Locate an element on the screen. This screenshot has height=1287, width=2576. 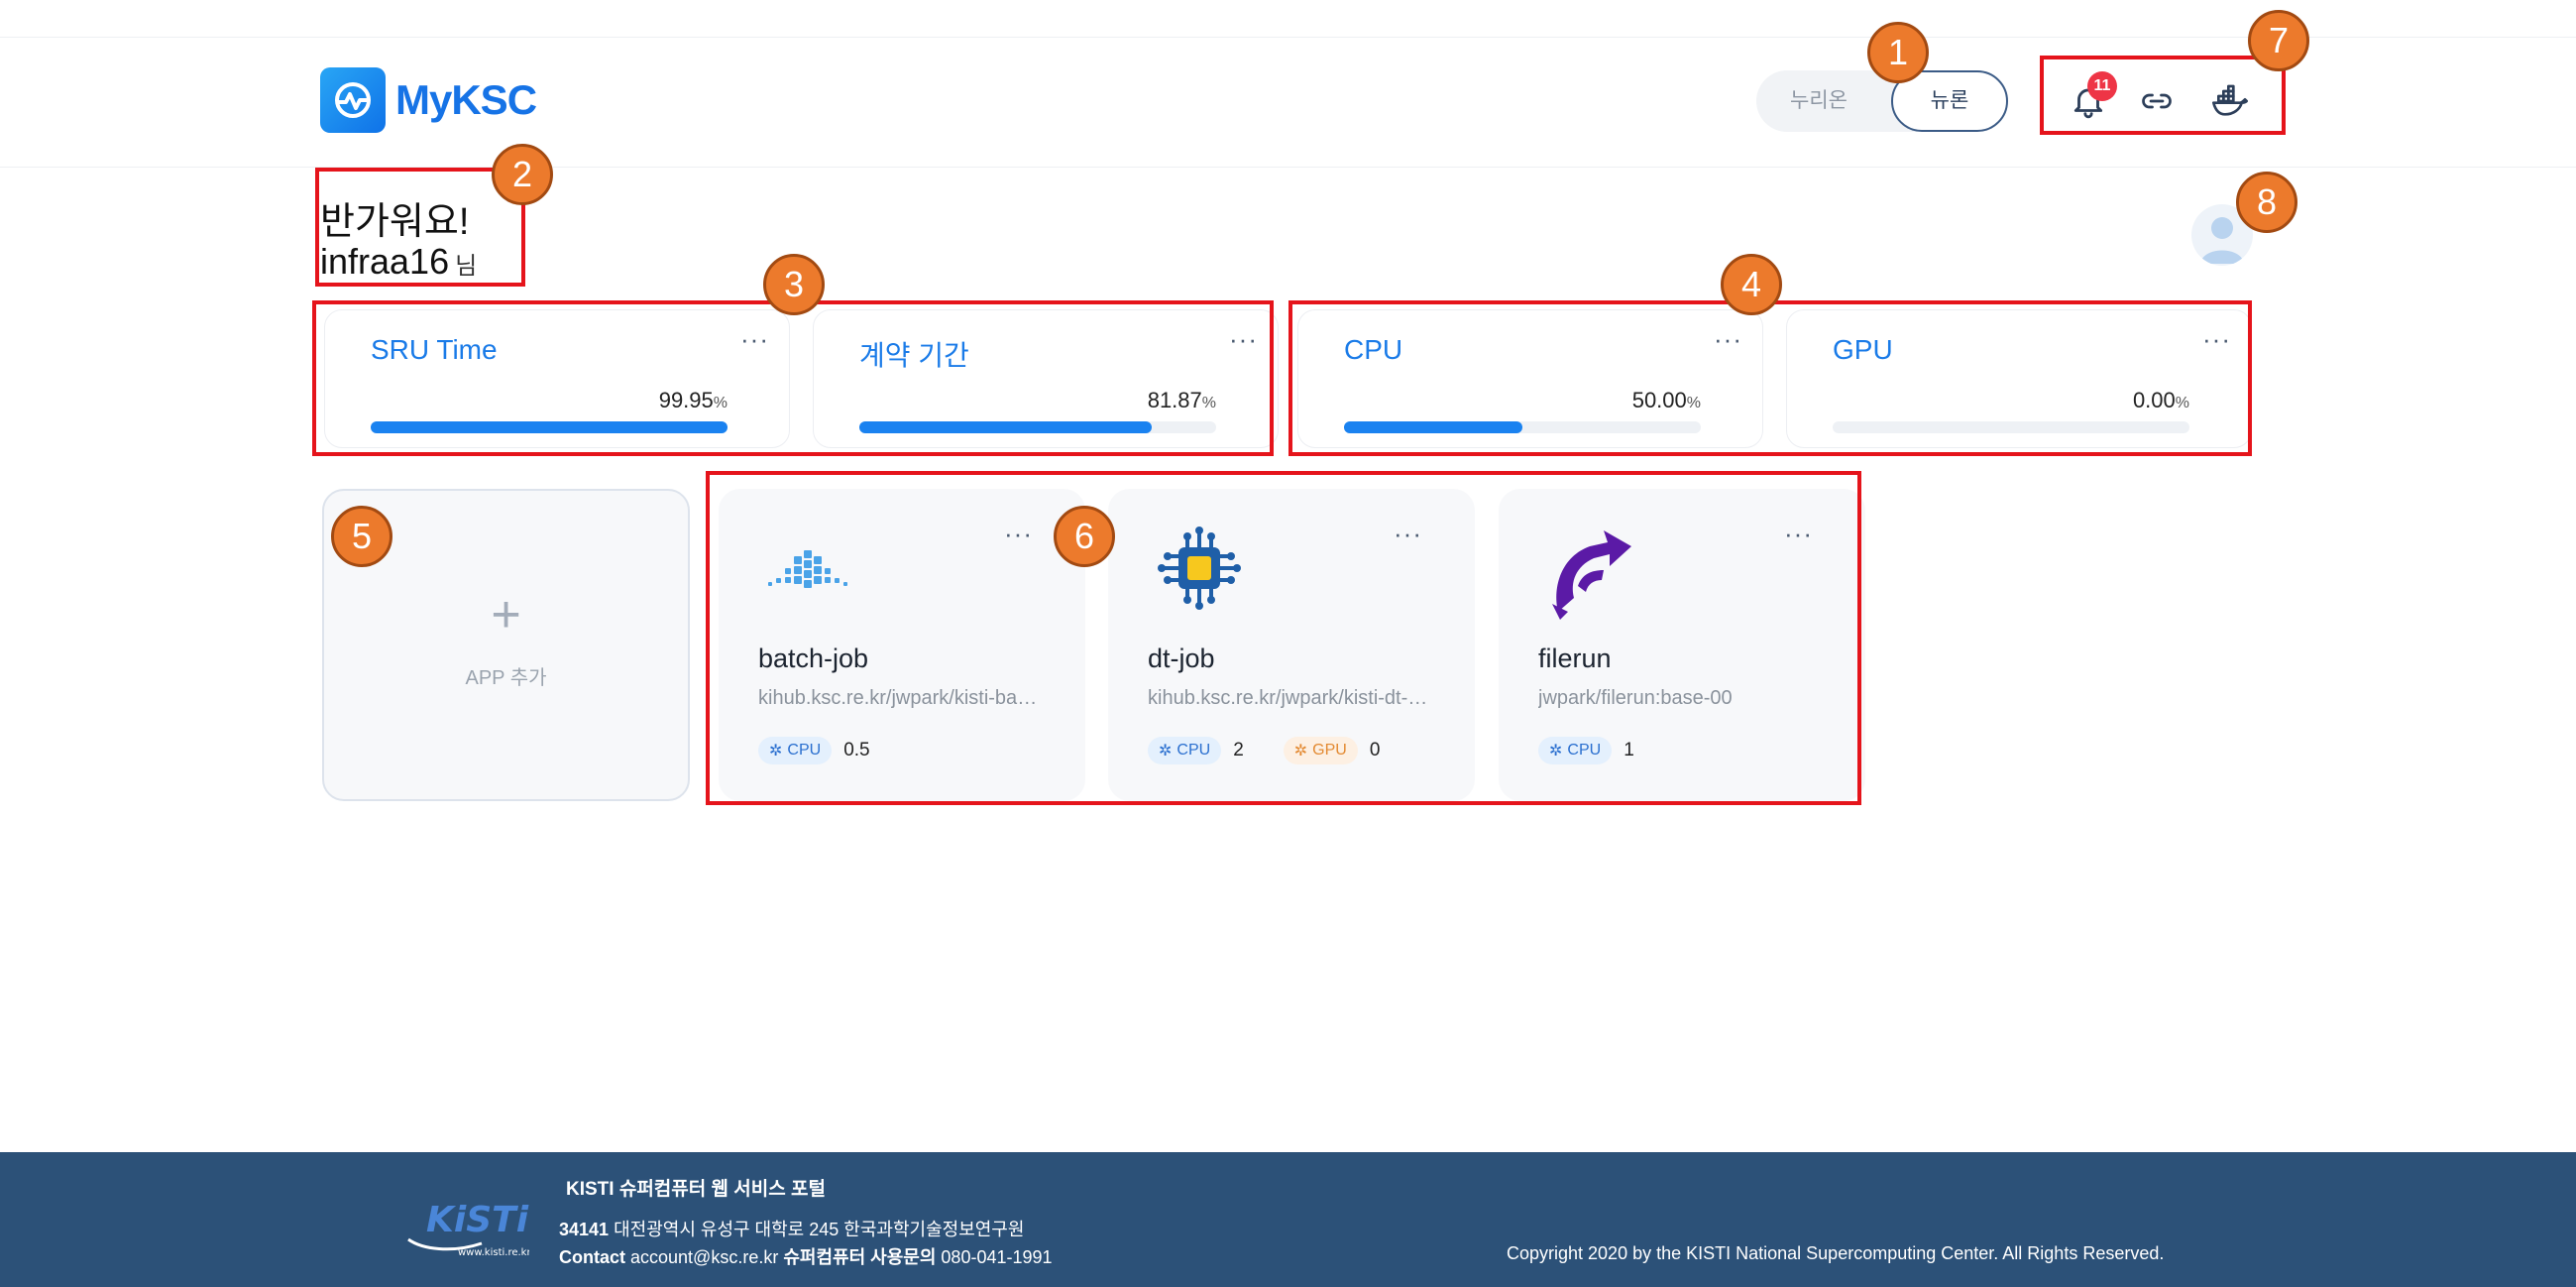
annotation-box-resources is located at coordinates (1770, 378).